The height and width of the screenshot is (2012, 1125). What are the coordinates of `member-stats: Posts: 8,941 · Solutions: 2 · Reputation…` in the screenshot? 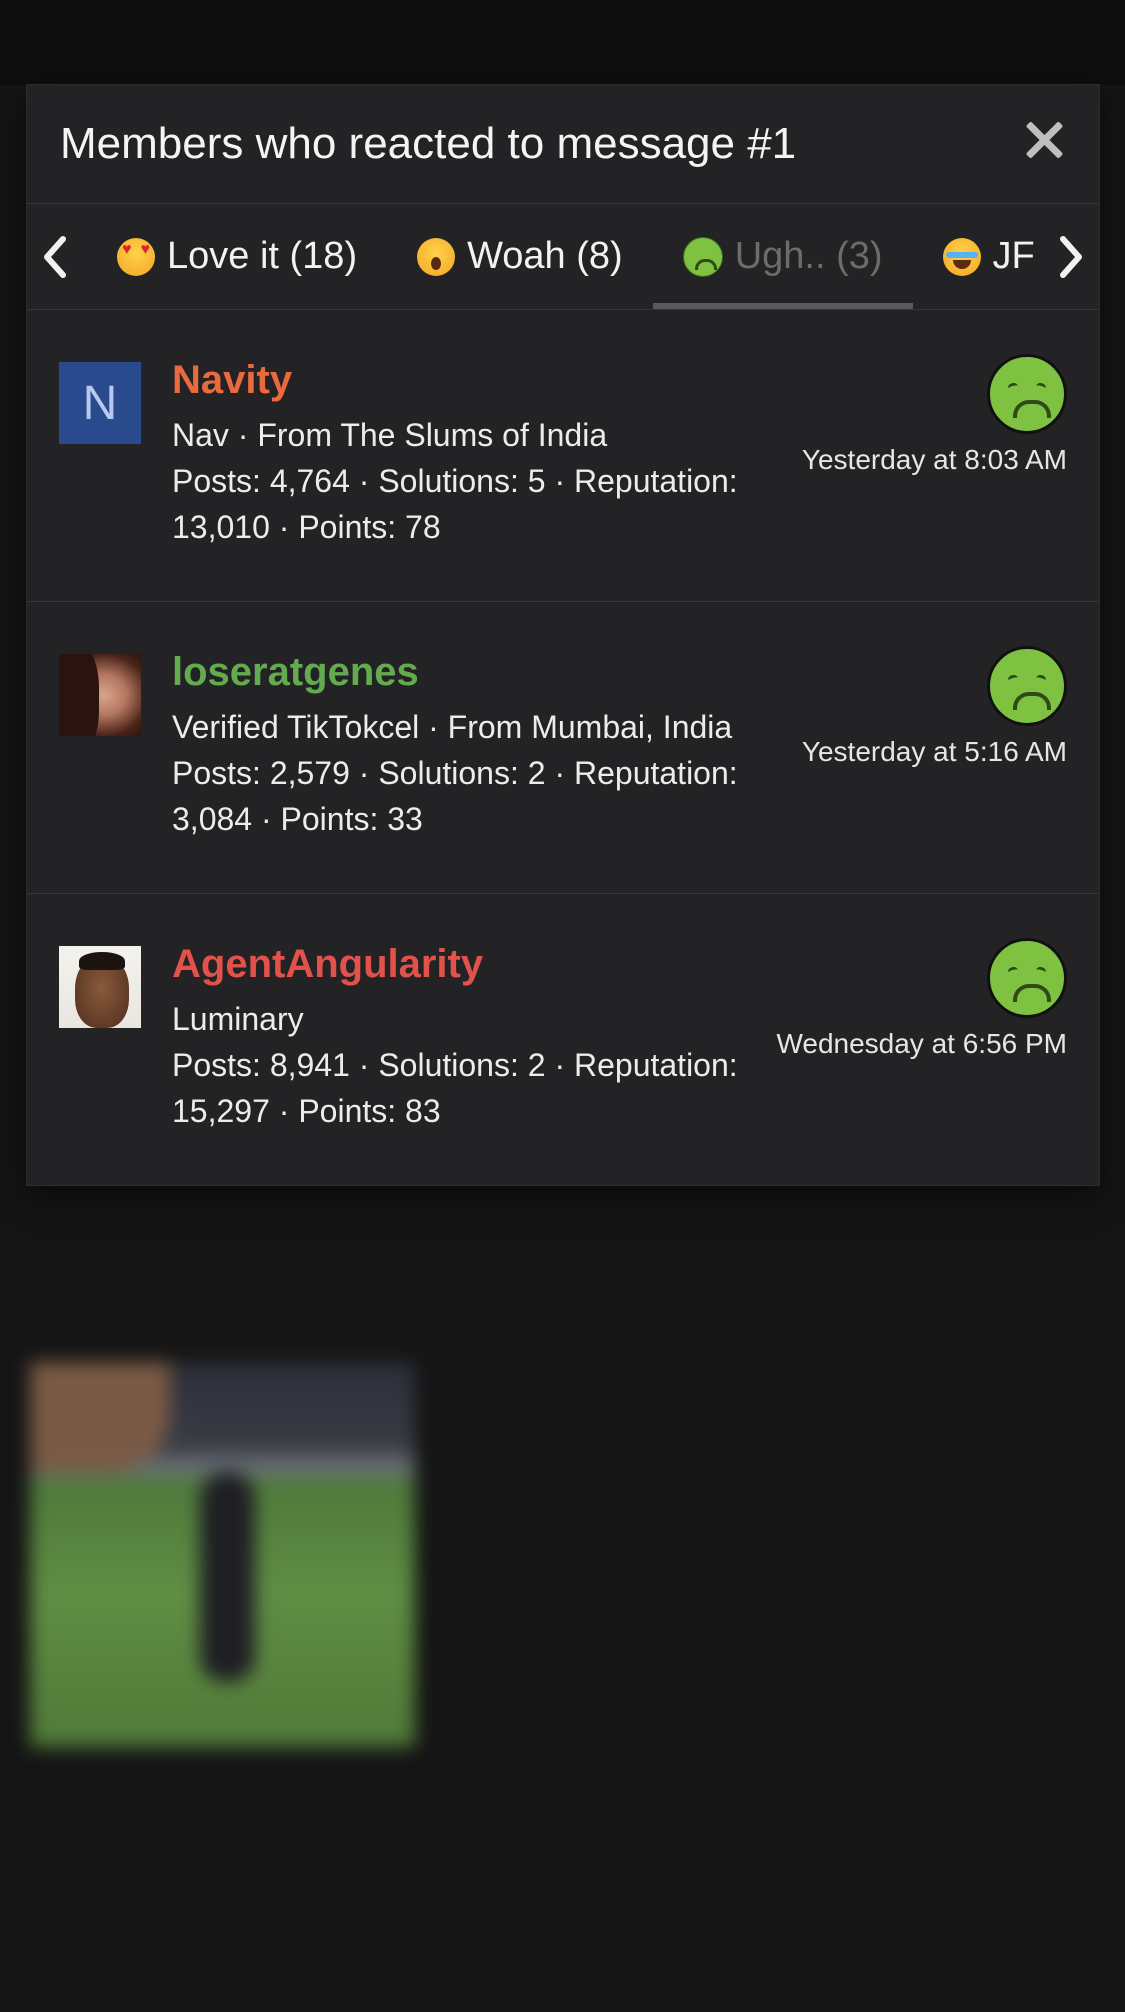 It's located at (455, 1088).